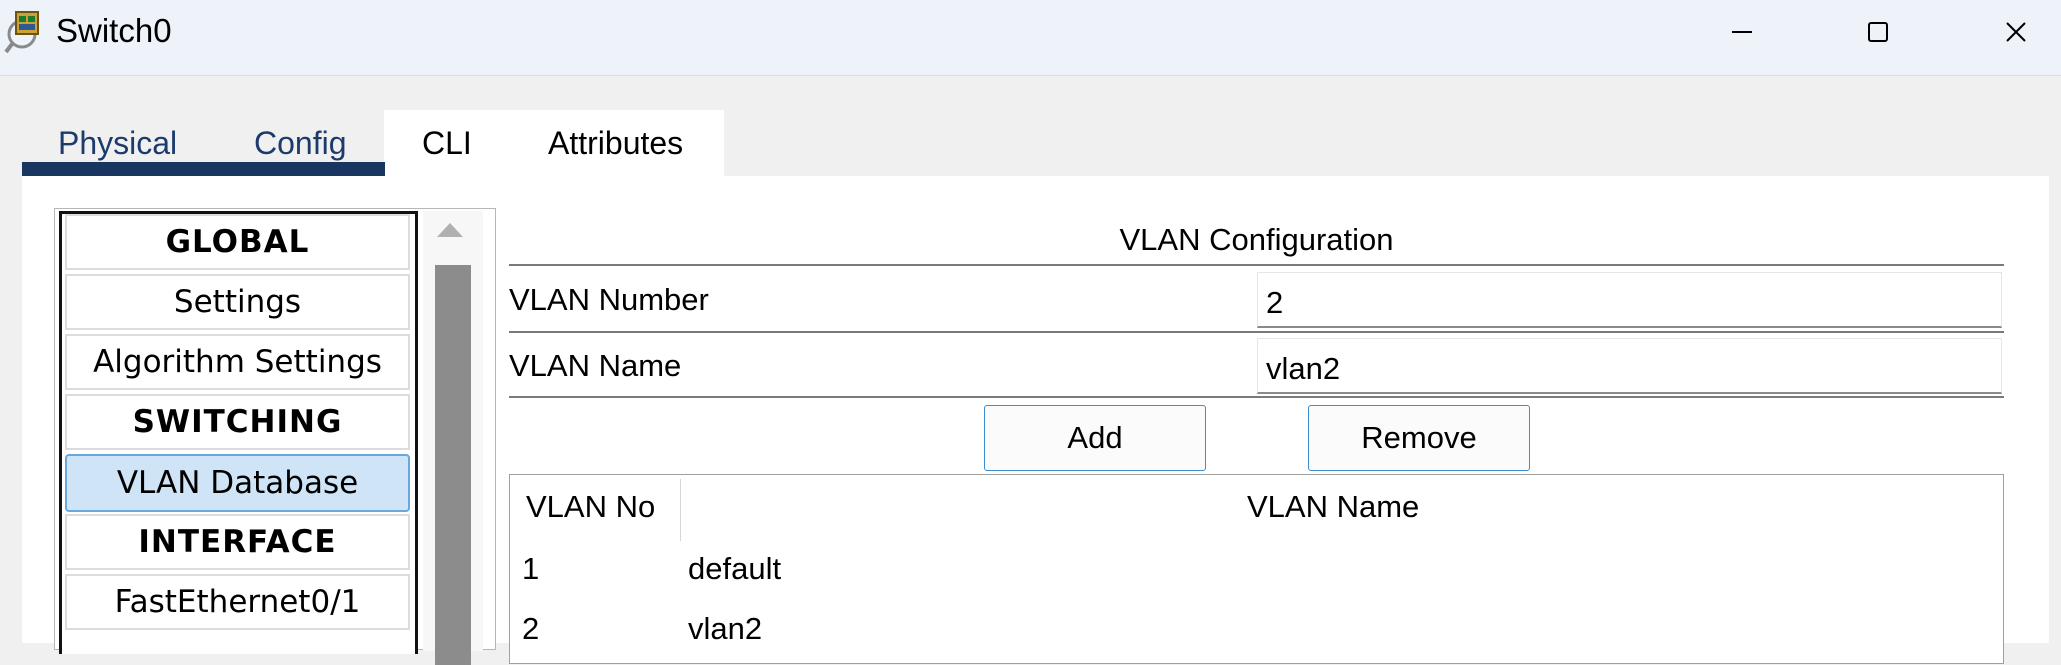 This screenshot has height=665, width=2061. What do you see at coordinates (615, 143) in the screenshot?
I see `tab-attributes: Attributes` at bounding box center [615, 143].